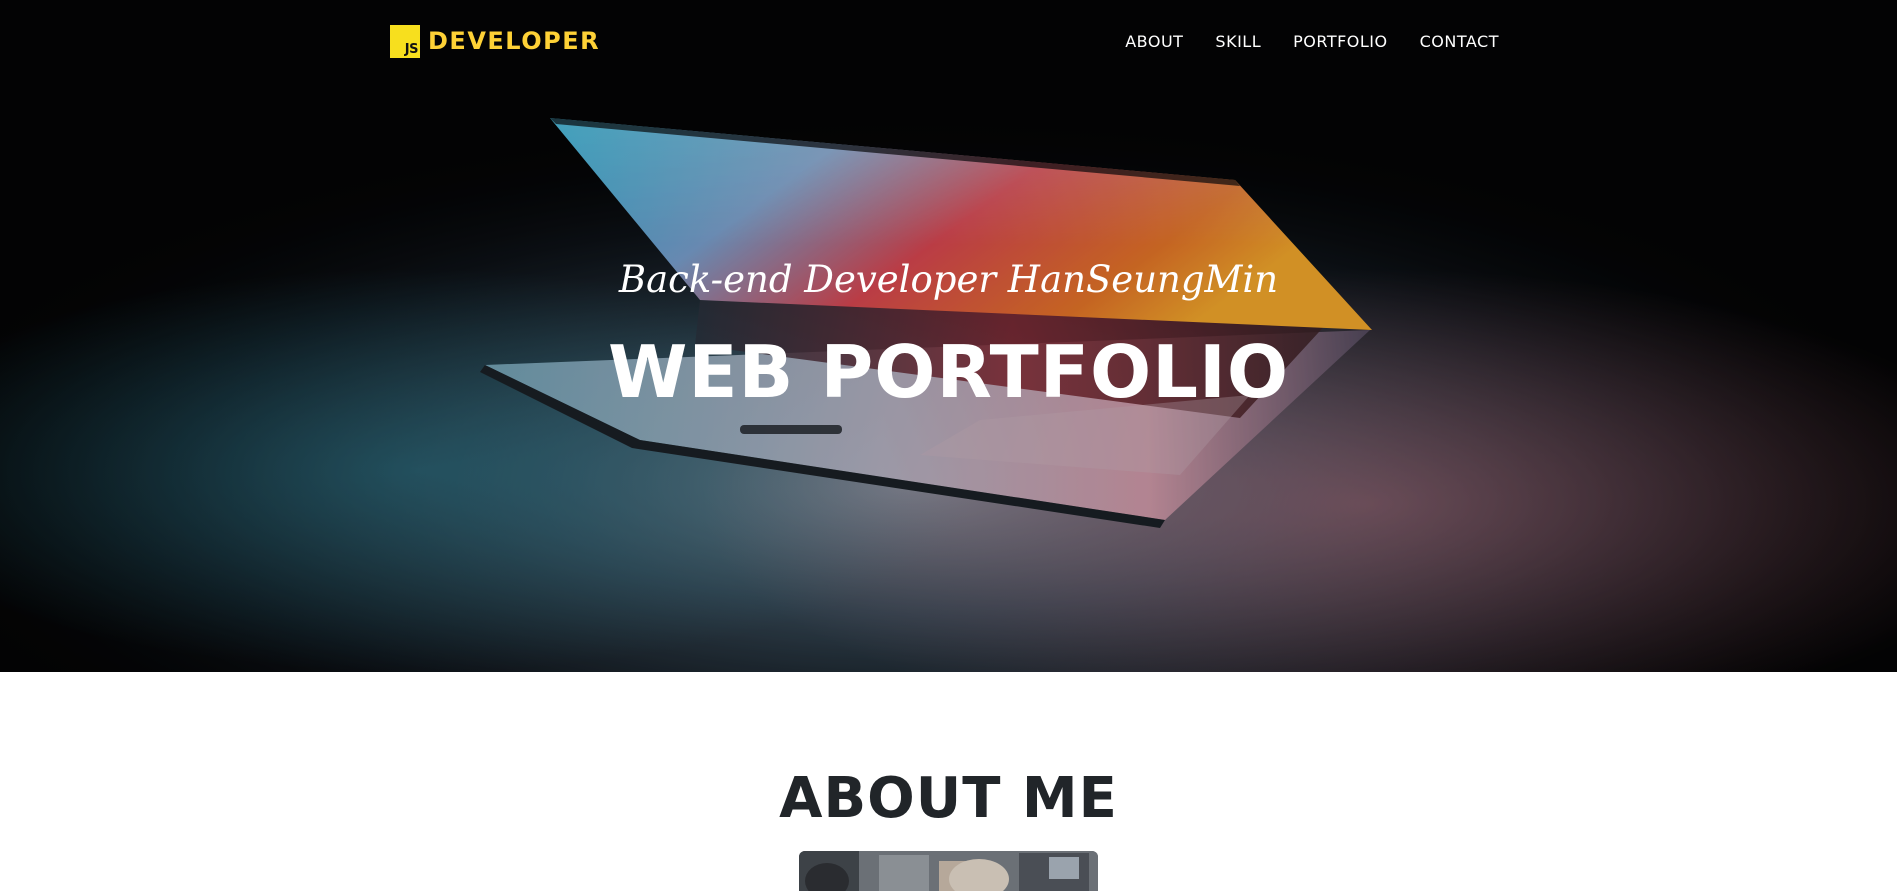 This screenshot has width=1897, height=891. Describe the element at coordinates (1340, 41) in the screenshot. I see `nav-item-portfolio: PORTFOLIO` at that location.